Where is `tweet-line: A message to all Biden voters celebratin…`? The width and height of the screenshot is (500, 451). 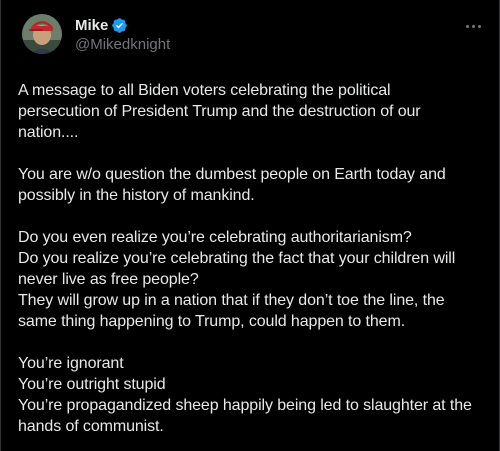 tweet-line: A message to all Biden voters celebratin… is located at coordinates (204, 90).